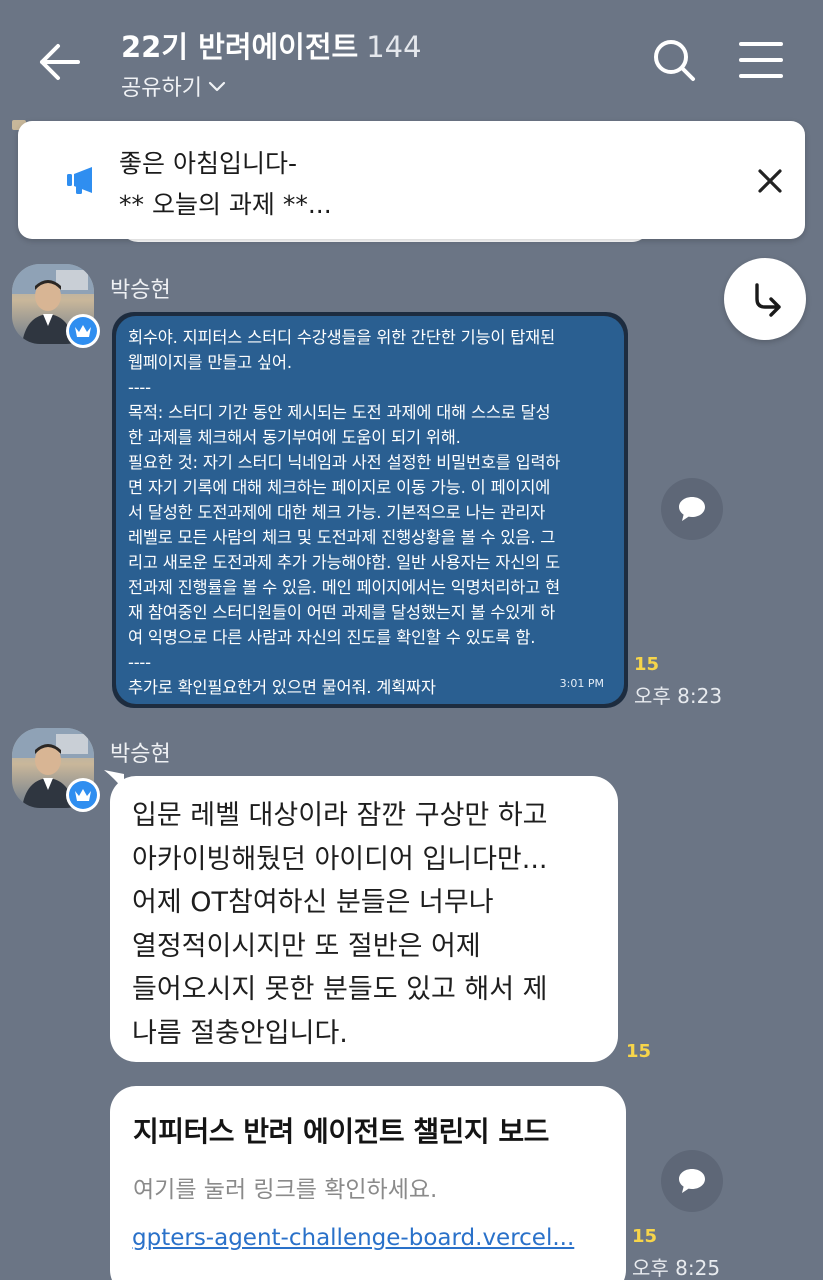 The height and width of the screenshot is (1280, 823). What do you see at coordinates (240, 47) in the screenshot?
I see `chat-room-name: 22기 반려에이전트` at bounding box center [240, 47].